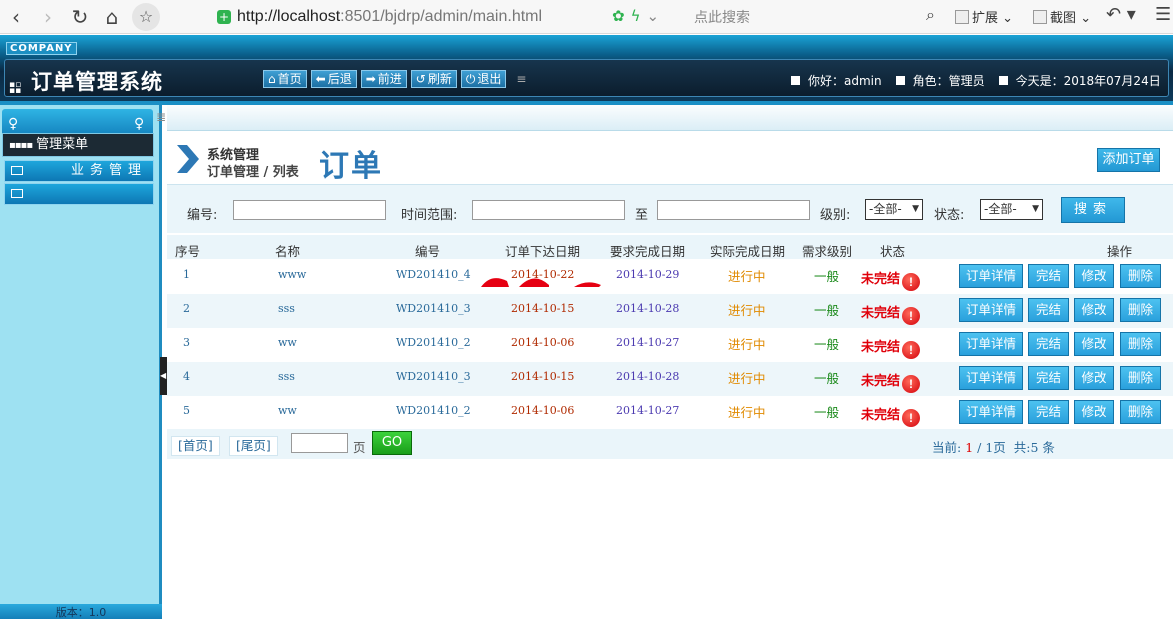 This screenshot has height=621, width=1173. Describe the element at coordinates (433, 79) in the screenshot. I see `refresh-button: ↺ 刷新` at that location.